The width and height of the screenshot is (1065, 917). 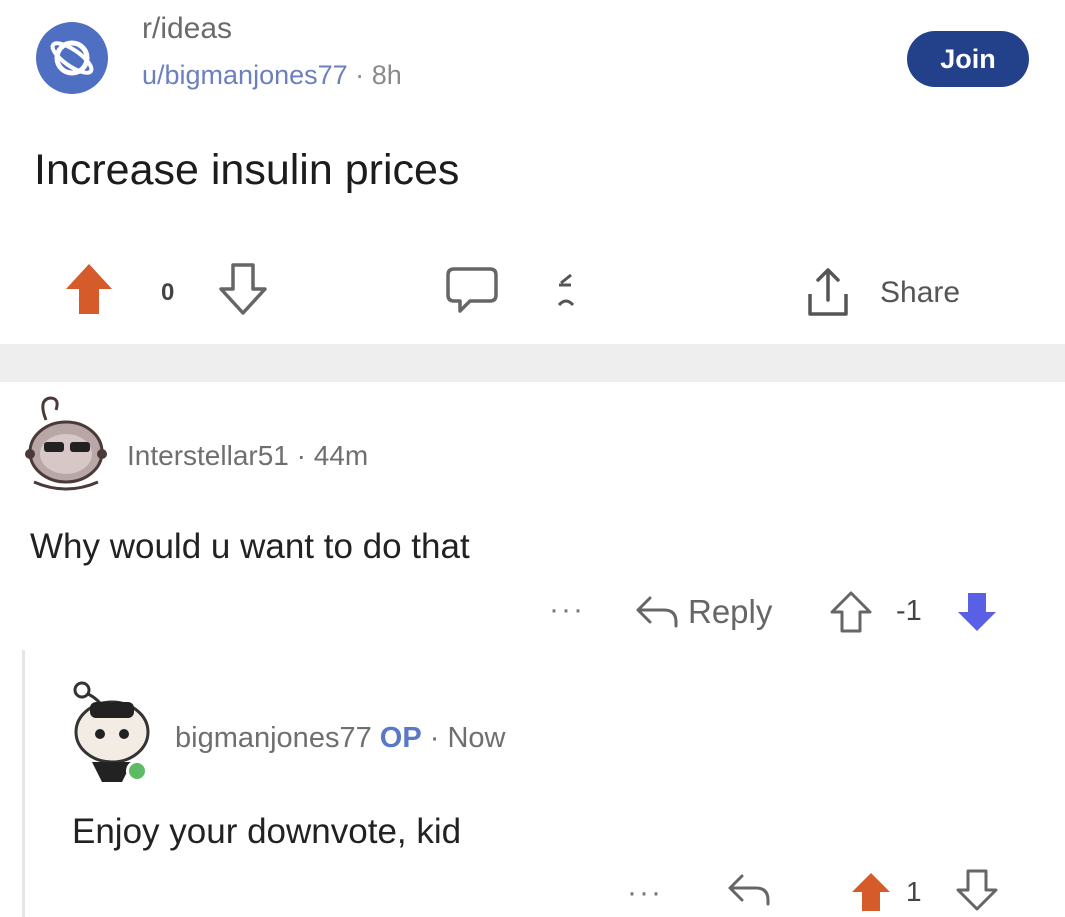 I want to click on post-author: u/bigmanjones77, so click(x=245, y=75).